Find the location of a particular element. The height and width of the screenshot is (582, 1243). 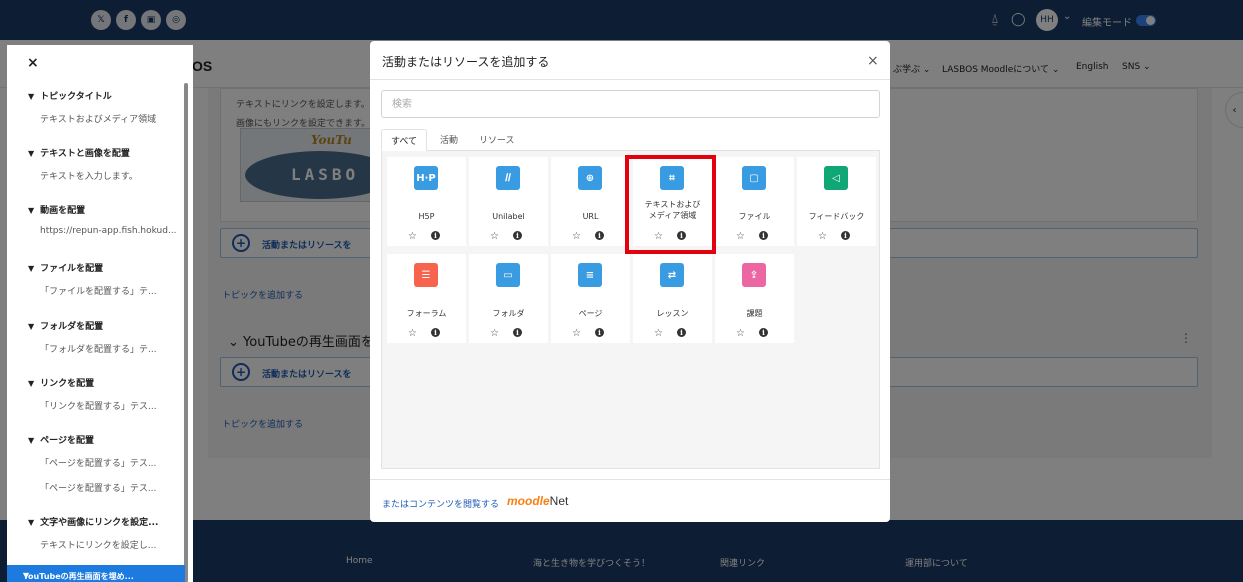

activity-tile: ⇪ 課題 ☆ i is located at coordinates (754, 298).